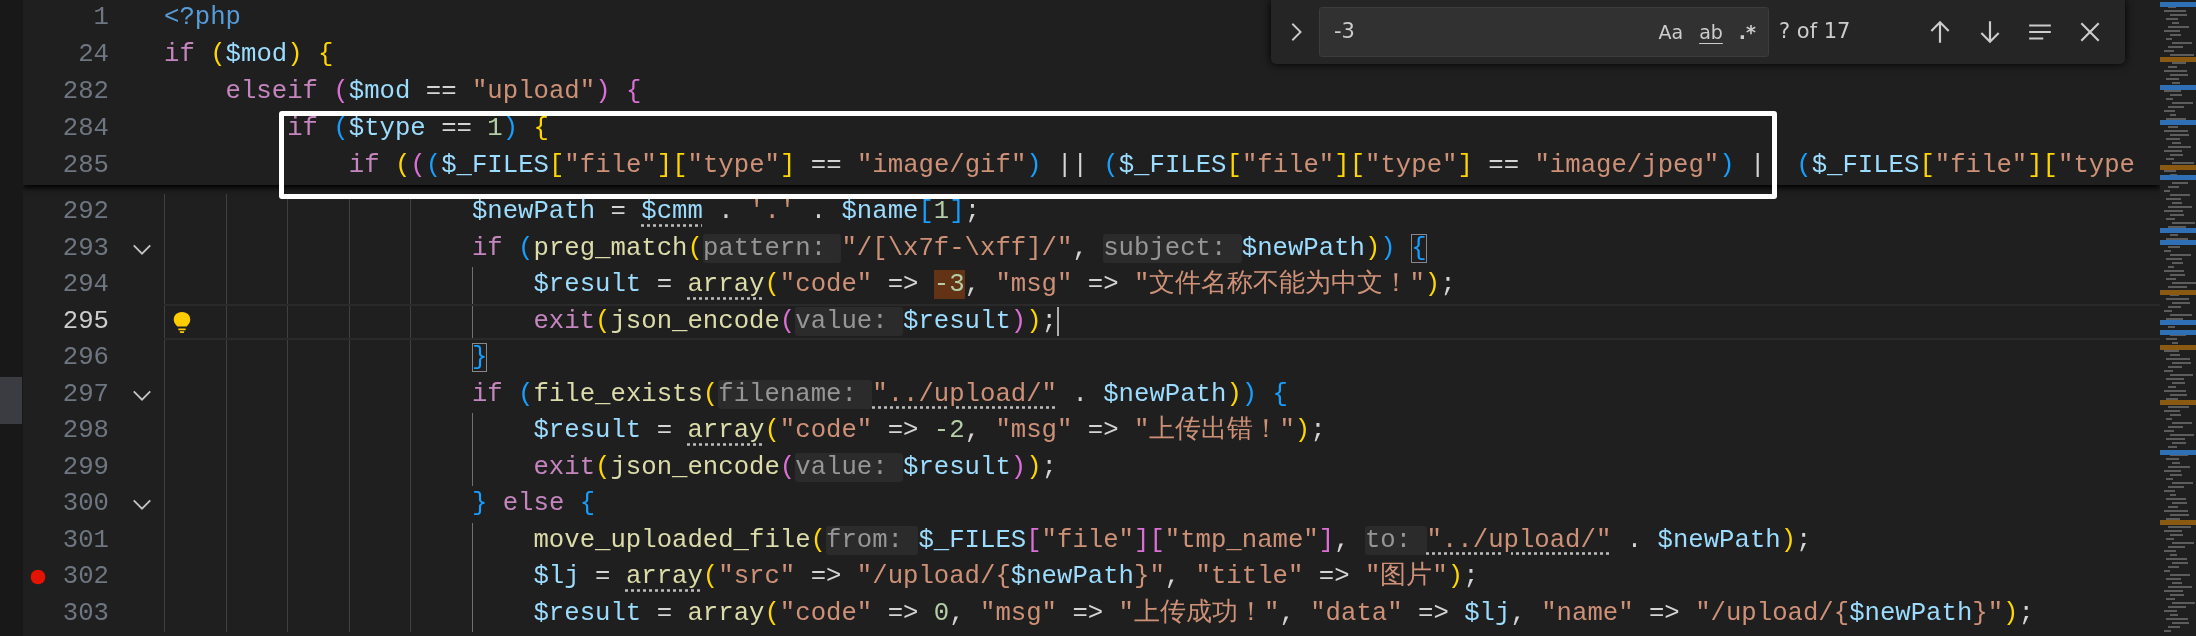  What do you see at coordinates (85, 212) in the screenshot?
I see `line-number: 292` at bounding box center [85, 212].